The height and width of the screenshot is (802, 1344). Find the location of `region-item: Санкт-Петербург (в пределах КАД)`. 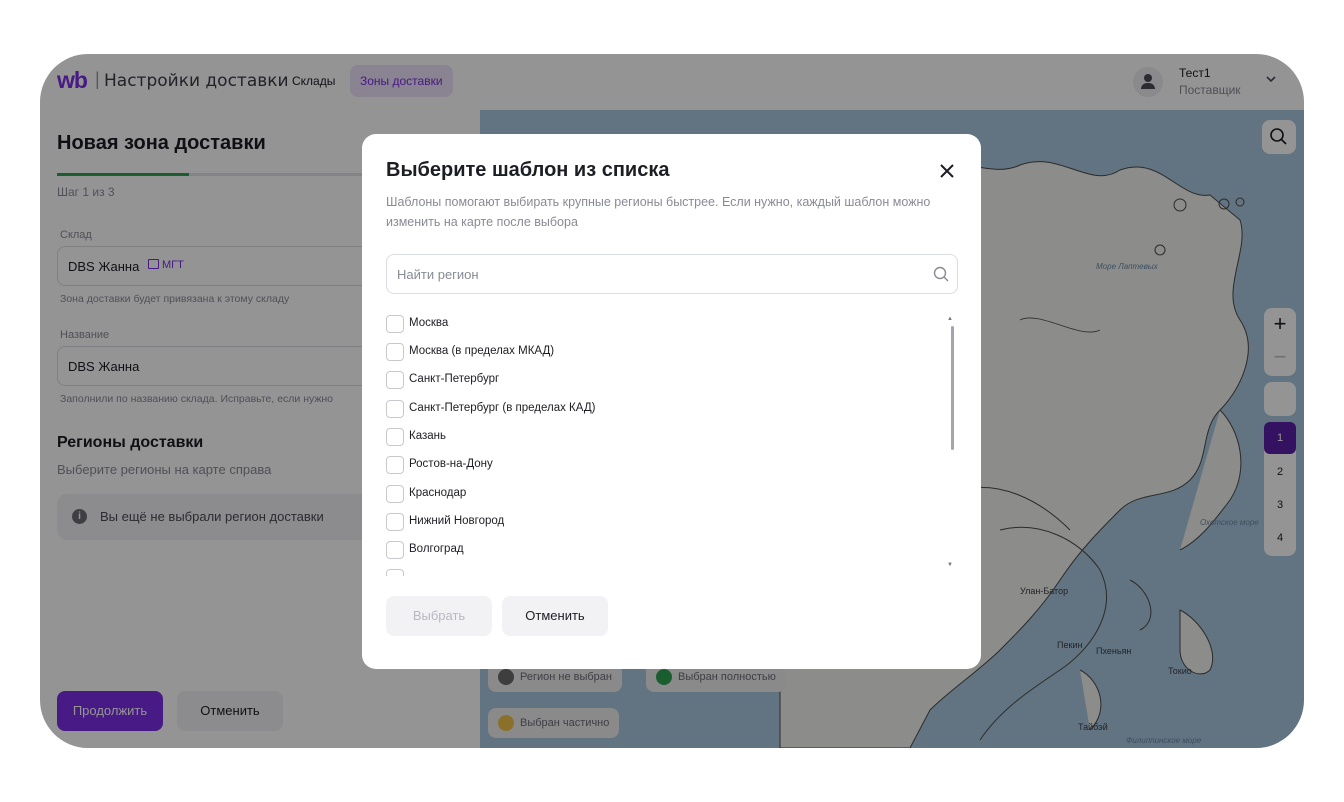

region-item: Санкт-Петербург (в пределах КАД) is located at coordinates (656, 410).